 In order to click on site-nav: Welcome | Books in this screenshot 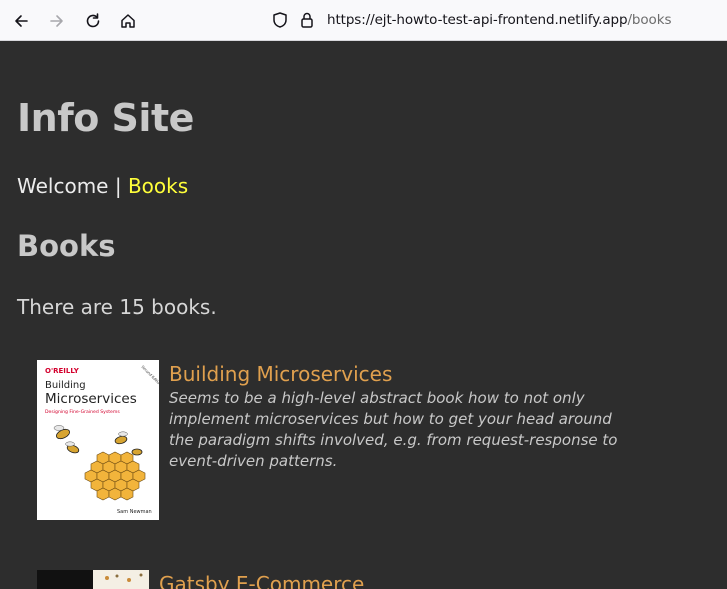, I will do `click(102, 186)`.